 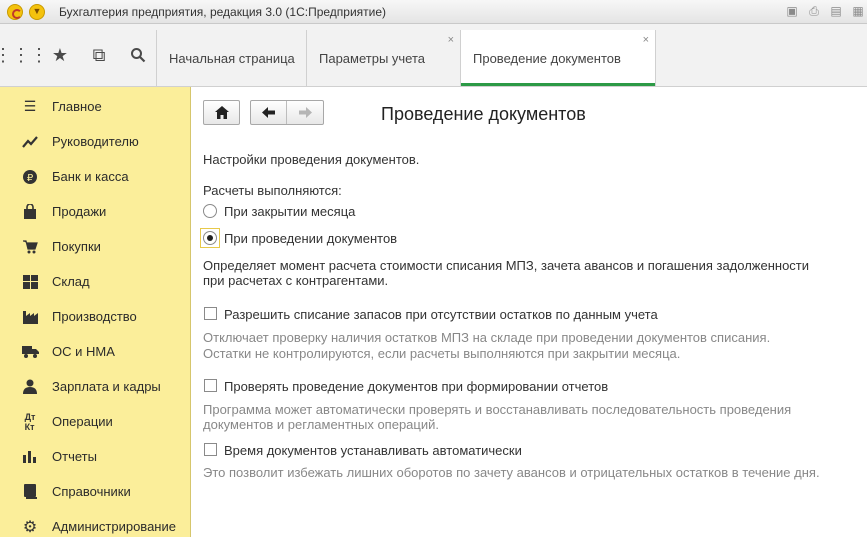 I want to click on sidebar-item-label: Продажи, so click(x=79, y=211).